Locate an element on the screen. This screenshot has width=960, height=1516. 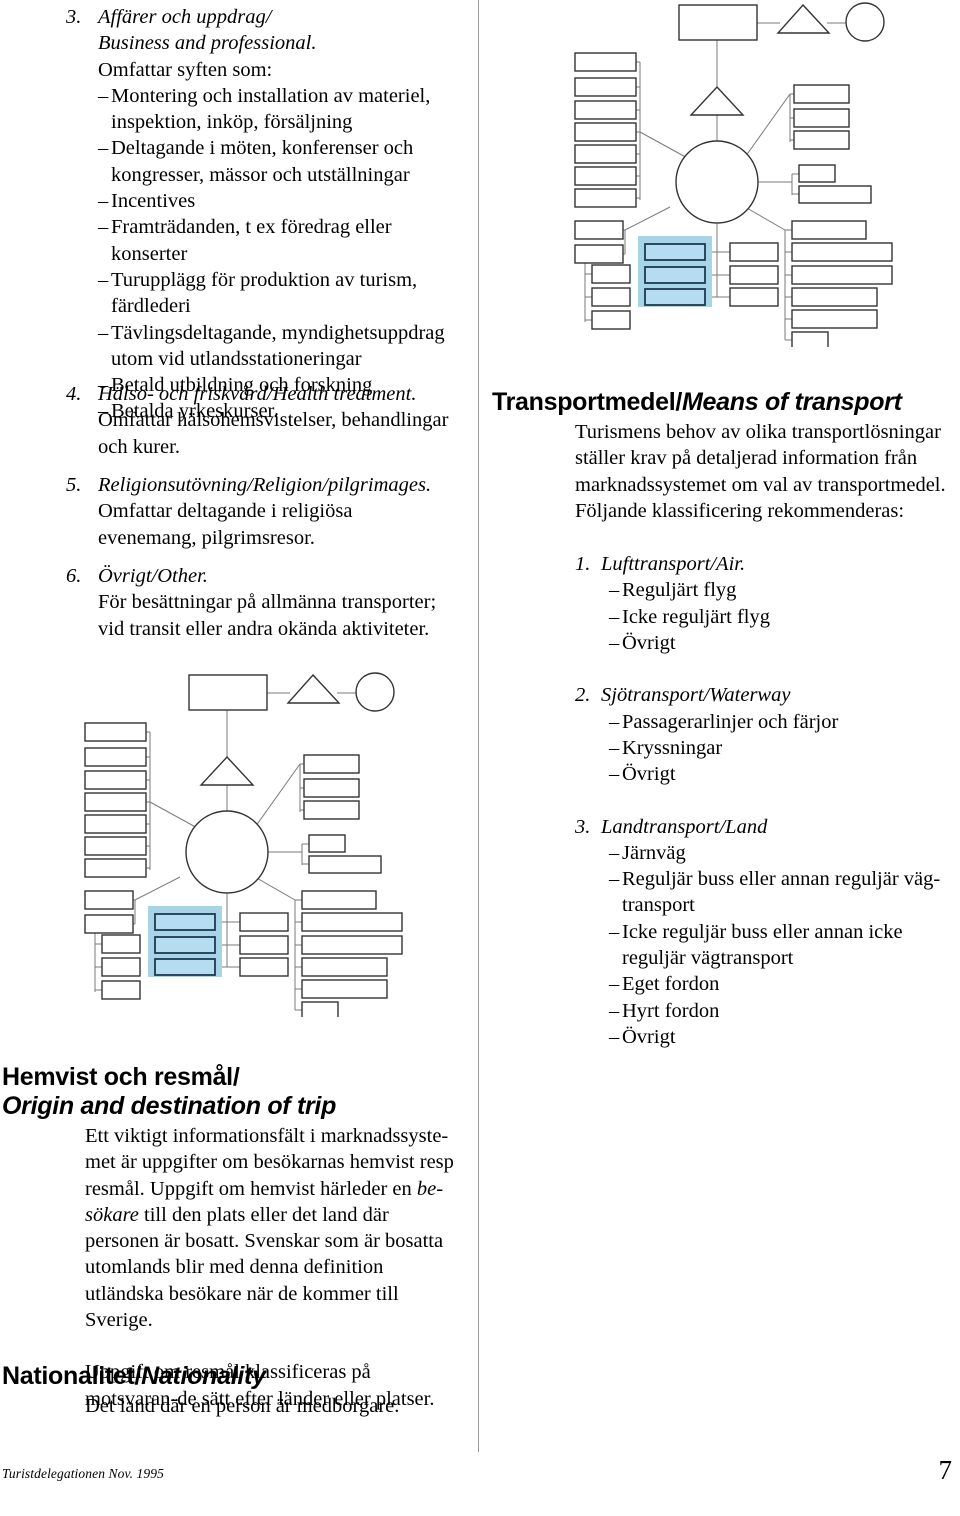
diagram-nodes is located at coordinates (243, 844).